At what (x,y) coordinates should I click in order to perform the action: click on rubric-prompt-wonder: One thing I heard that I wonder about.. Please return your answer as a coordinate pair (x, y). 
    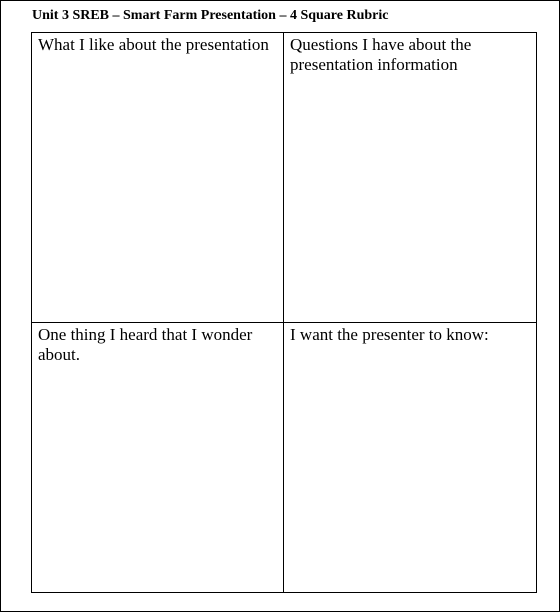
    Looking at the image, I should click on (145, 344).